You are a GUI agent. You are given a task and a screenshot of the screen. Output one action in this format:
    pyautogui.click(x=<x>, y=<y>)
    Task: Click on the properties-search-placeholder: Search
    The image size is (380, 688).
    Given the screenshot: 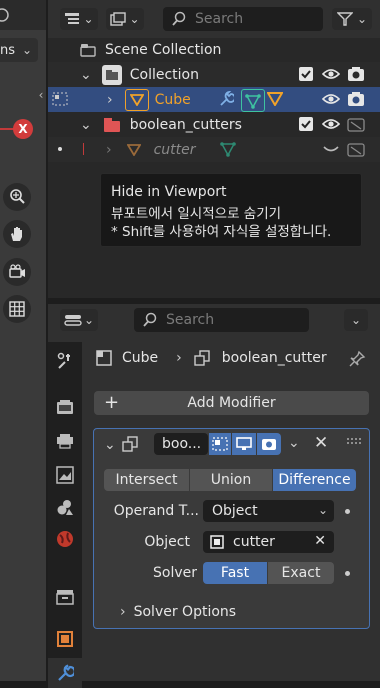 What is the action you would take?
    pyautogui.click(x=190, y=320)
    